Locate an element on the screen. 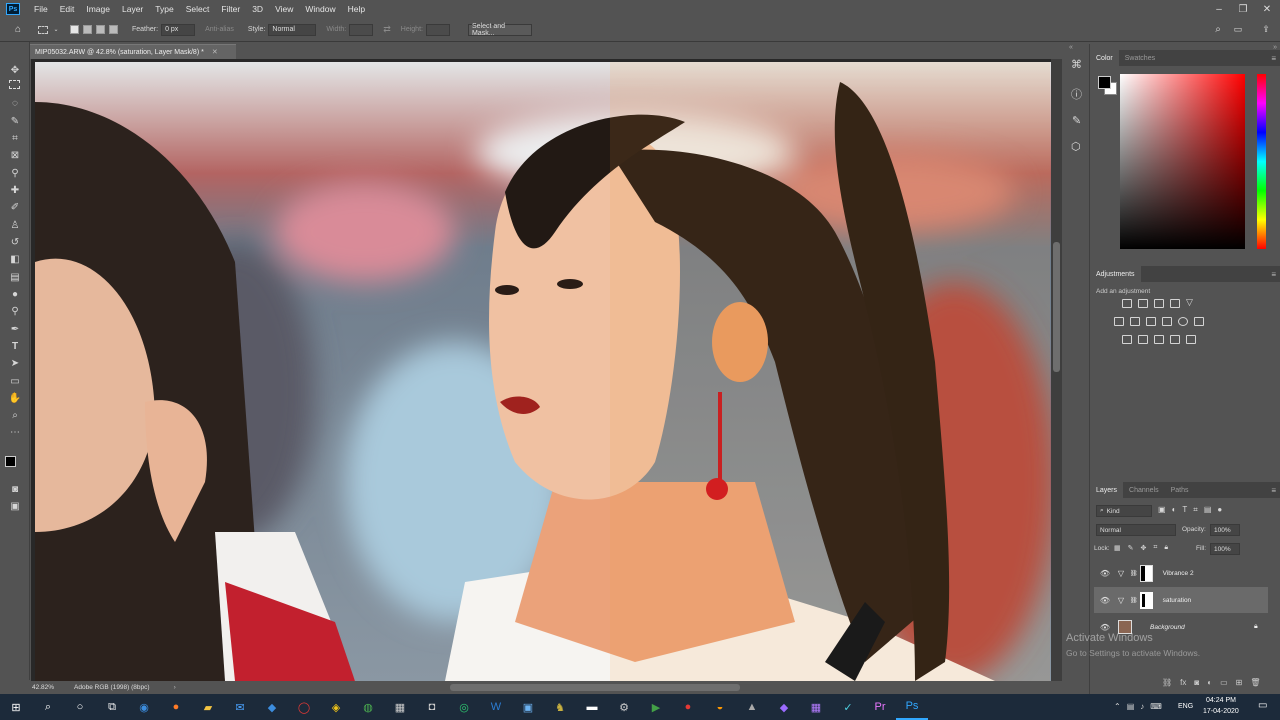  word-icon: W is located at coordinates (496, 707).